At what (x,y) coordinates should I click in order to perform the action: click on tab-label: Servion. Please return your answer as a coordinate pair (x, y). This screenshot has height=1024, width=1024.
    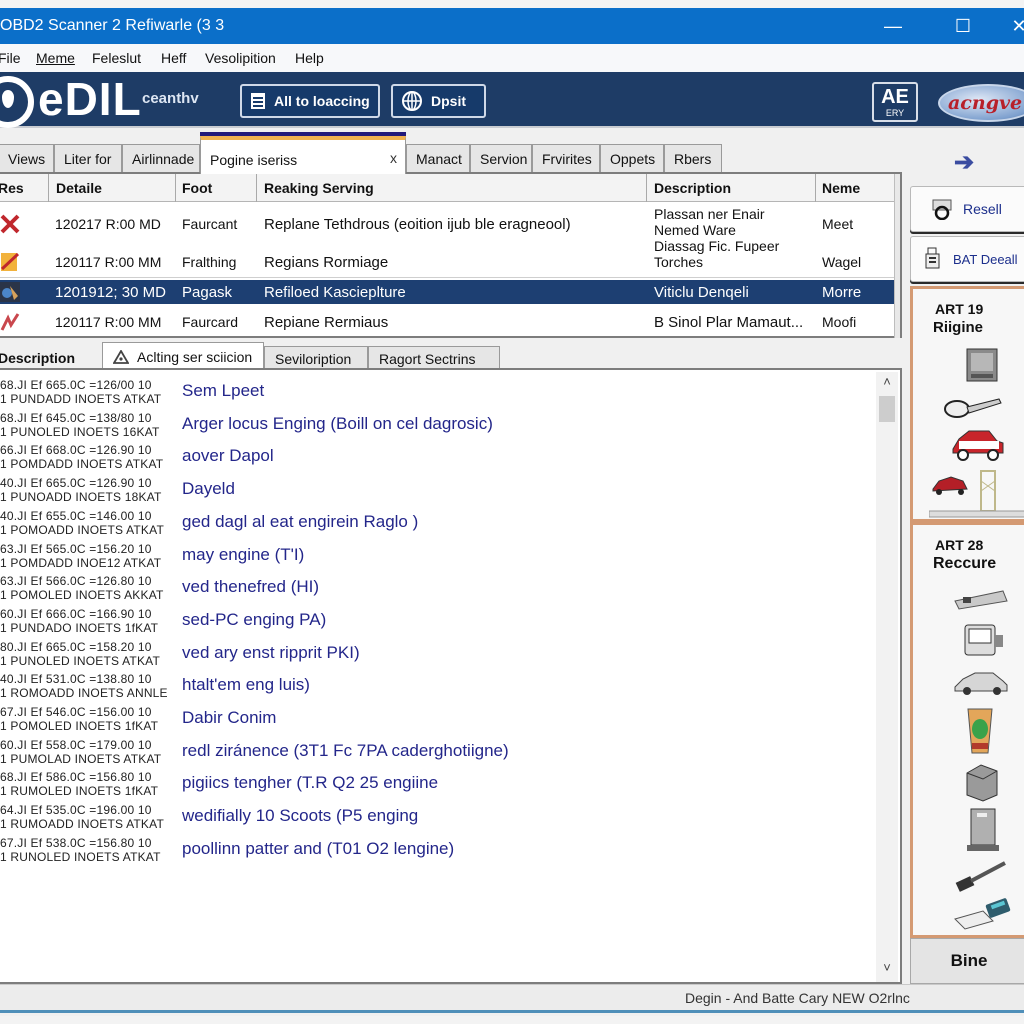
    Looking at the image, I should click on (504, 158).